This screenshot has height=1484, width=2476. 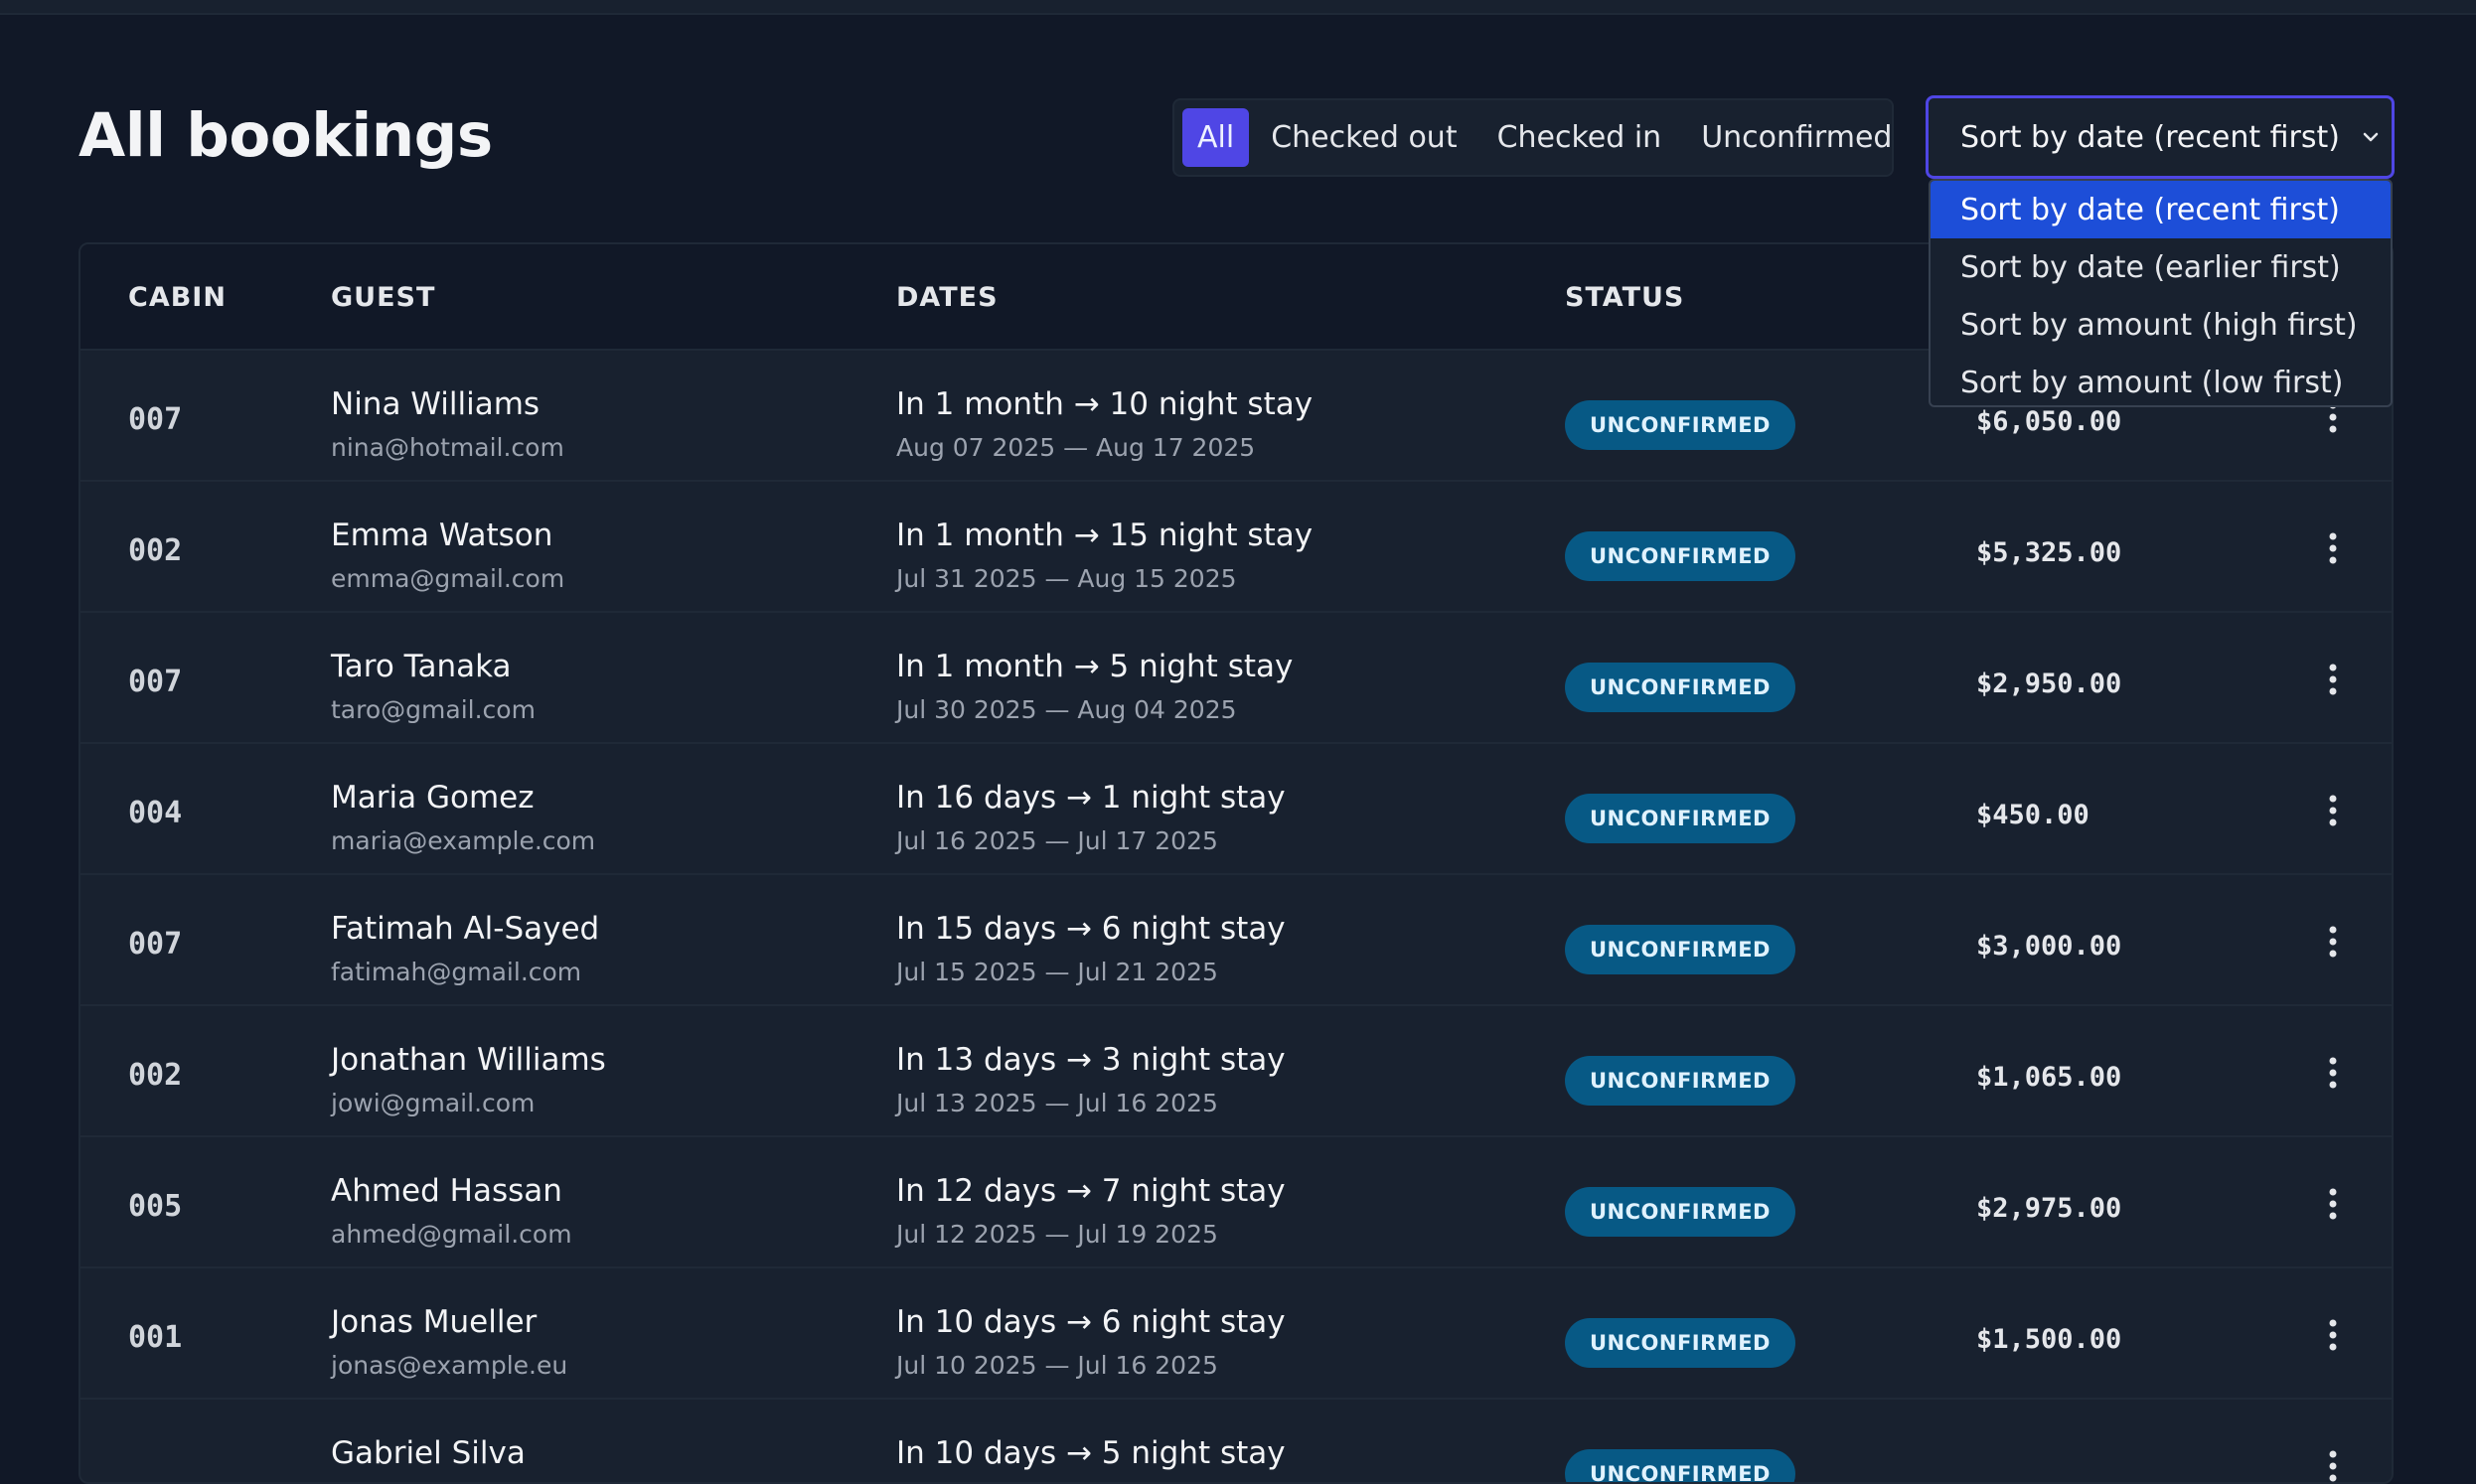 What do you see at coordinates (457, 972) in the screenshot?
I see `guest-email: fatimah@gmail.com` at bounding box center [457, 972].